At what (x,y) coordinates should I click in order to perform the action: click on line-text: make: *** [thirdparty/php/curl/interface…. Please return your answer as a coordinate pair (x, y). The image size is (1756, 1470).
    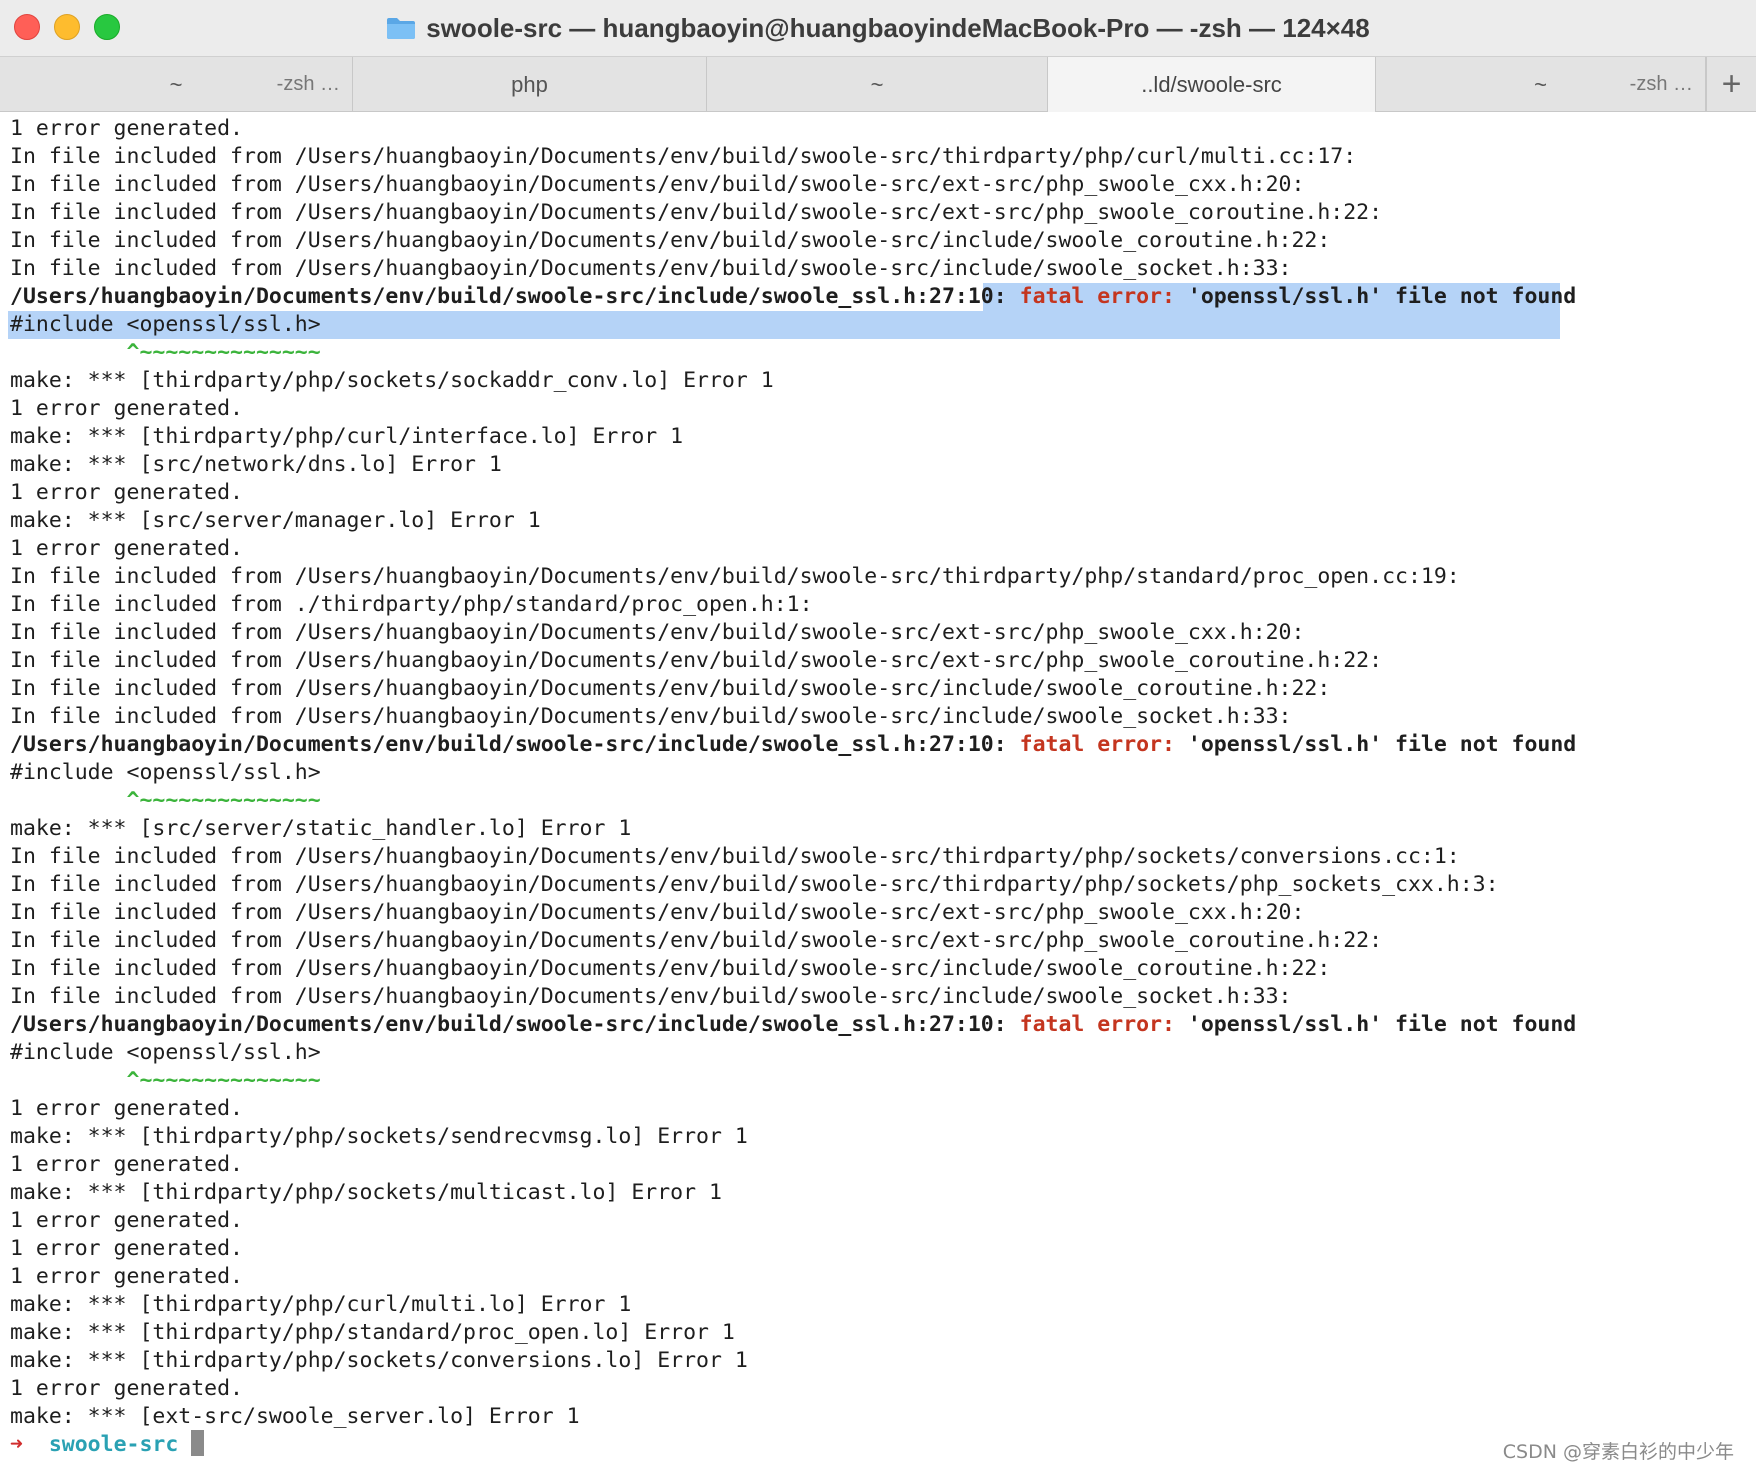
    Looking at the image, I should click on (347, 436).